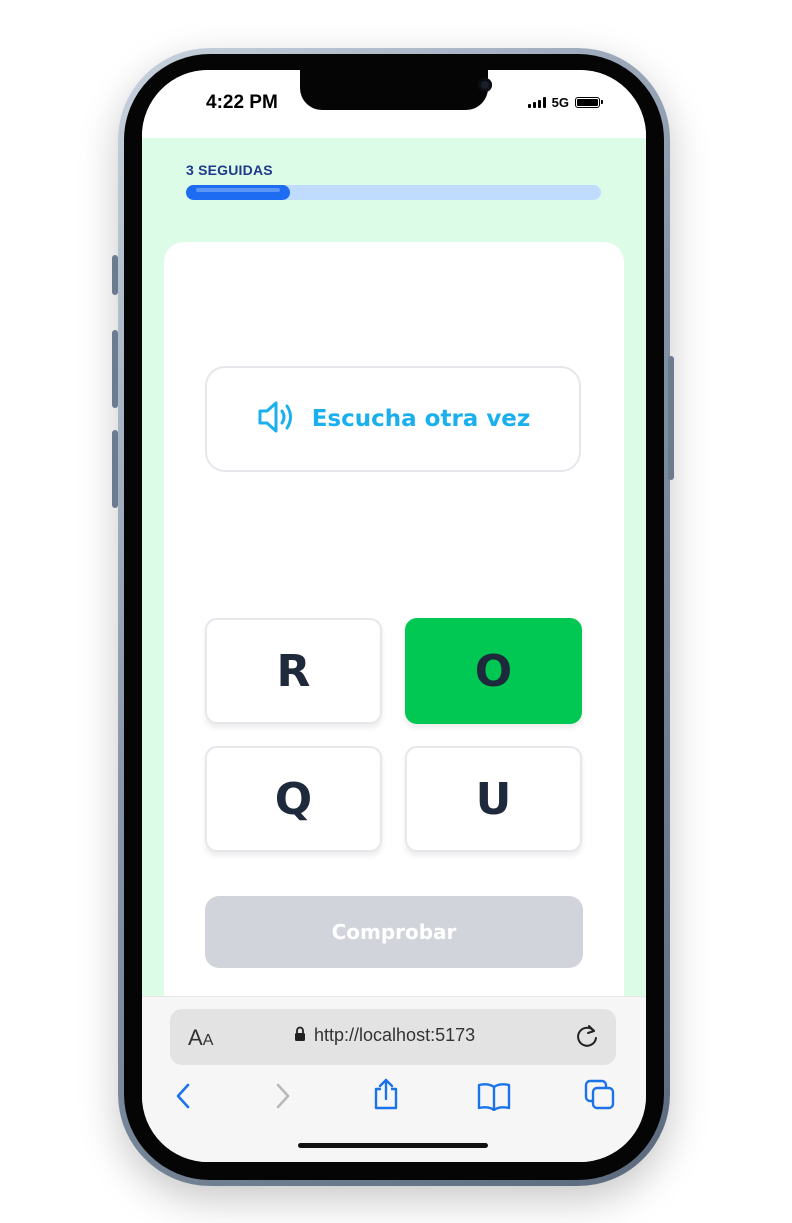 This screenshot has height=1223, width=792. Describe the element at coordinates (587, 1038) in the screenshot. I see `reload-icon` at that location.